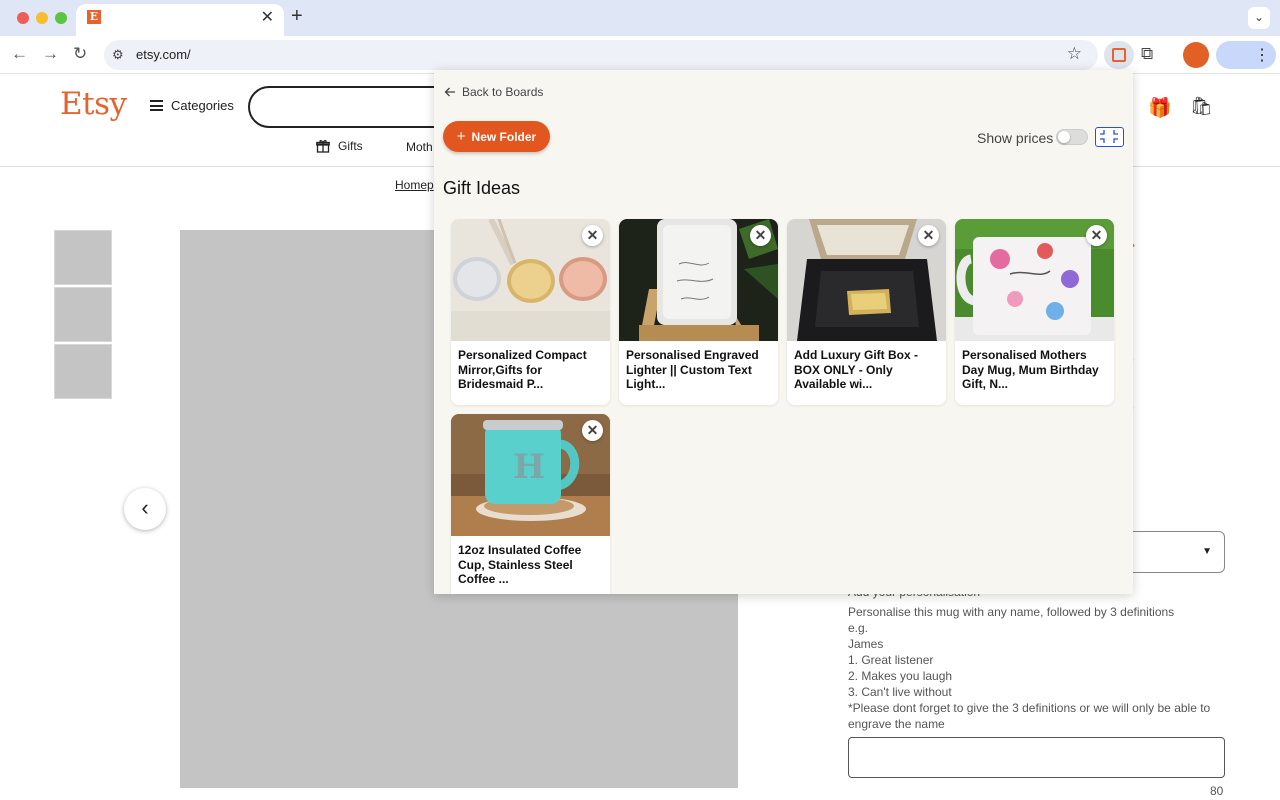  Describe the element at coordinates (93, 104) in the screenshot. I see `etsy-logo: Etsy` at that location.